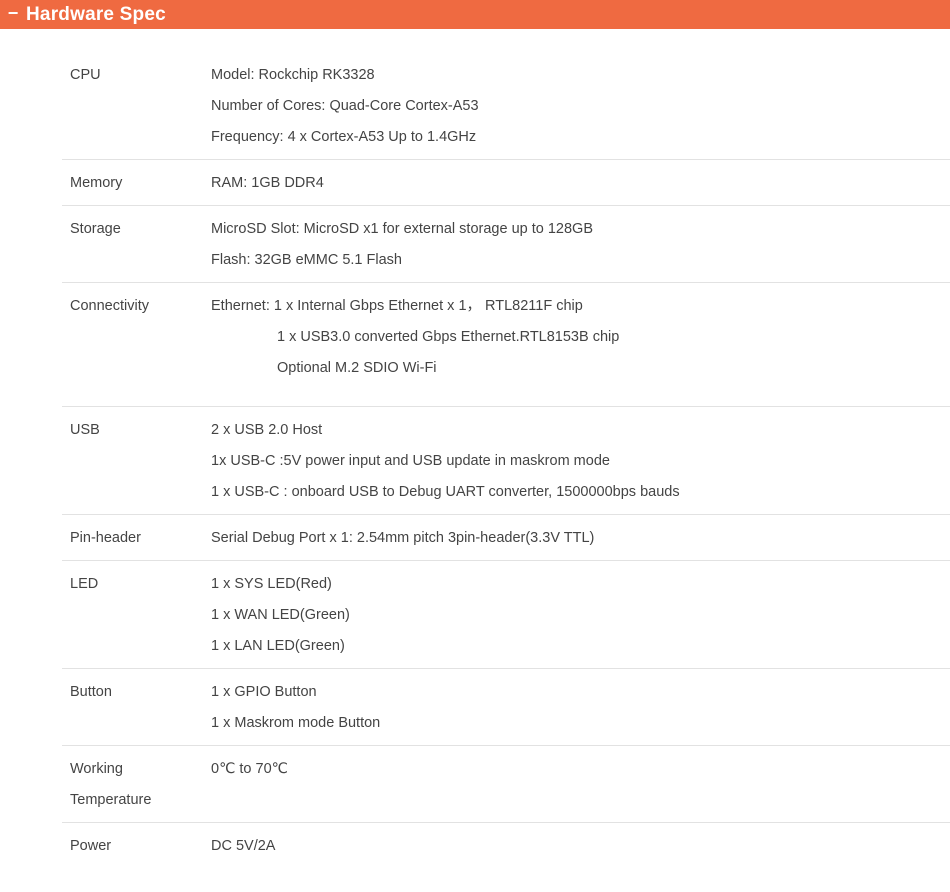 The height and width of the screenshot is (892, 950). What do you see at coordinates (344, 137) in the screenshot?
I see `spec-line: Frequency: 4 x Cortex-A53 Up to 1.4GHz` at bounding box center [344, 137].